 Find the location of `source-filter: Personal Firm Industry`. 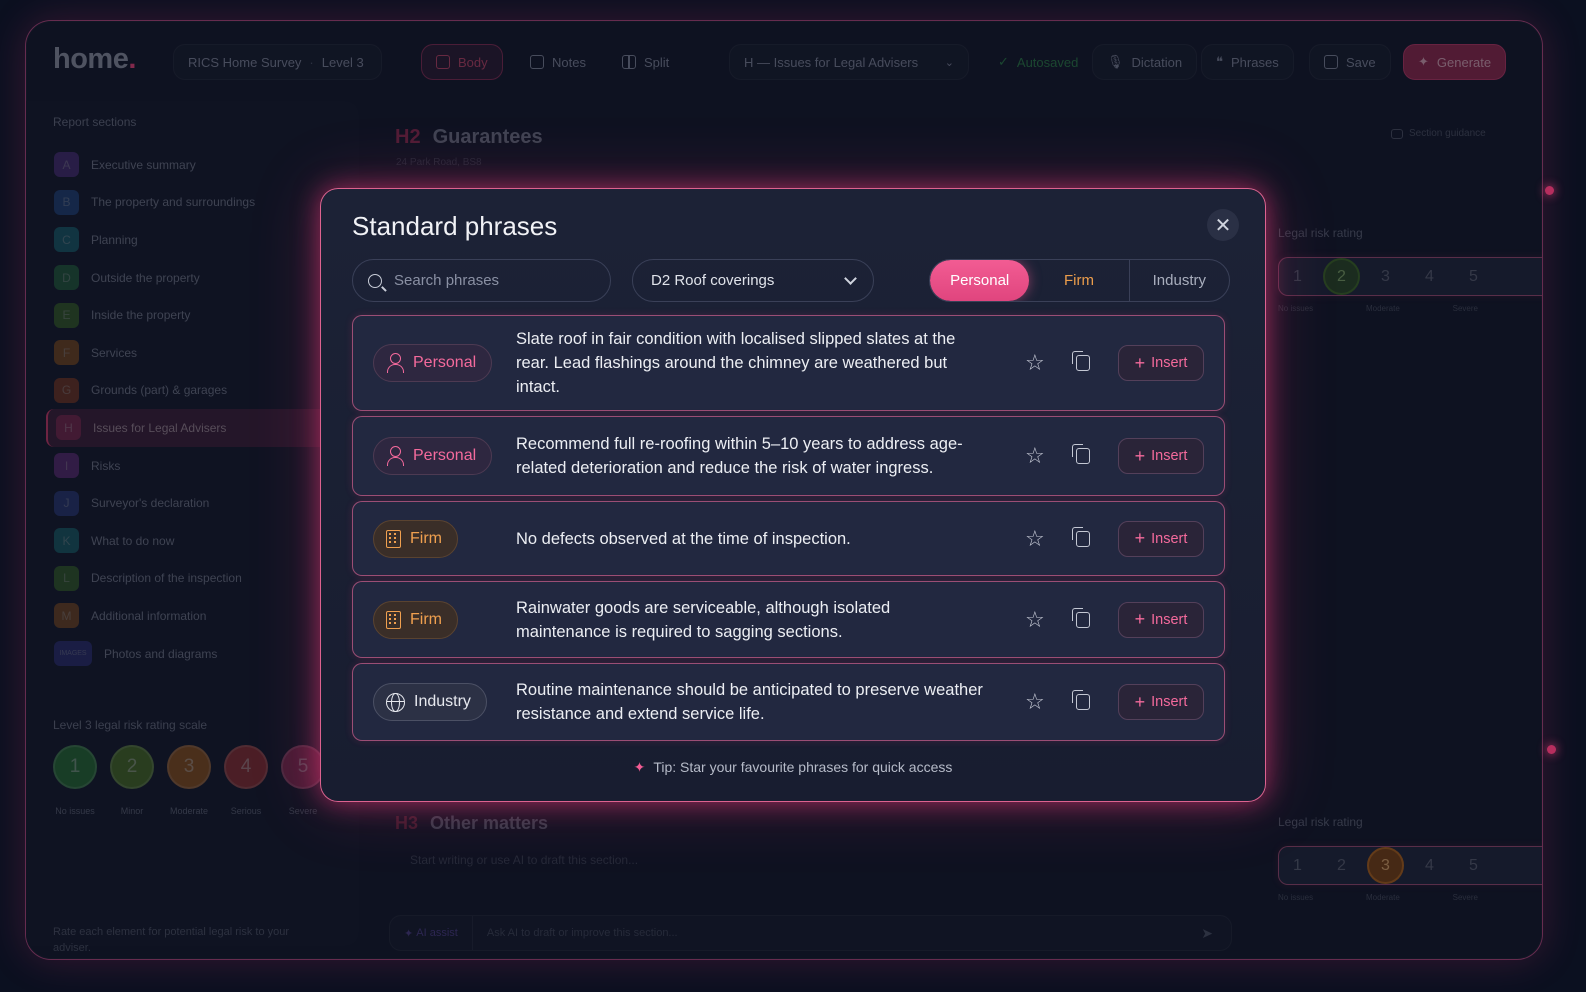

source-filter: Personal Firm Industry is located at coordinates (1079, 280).